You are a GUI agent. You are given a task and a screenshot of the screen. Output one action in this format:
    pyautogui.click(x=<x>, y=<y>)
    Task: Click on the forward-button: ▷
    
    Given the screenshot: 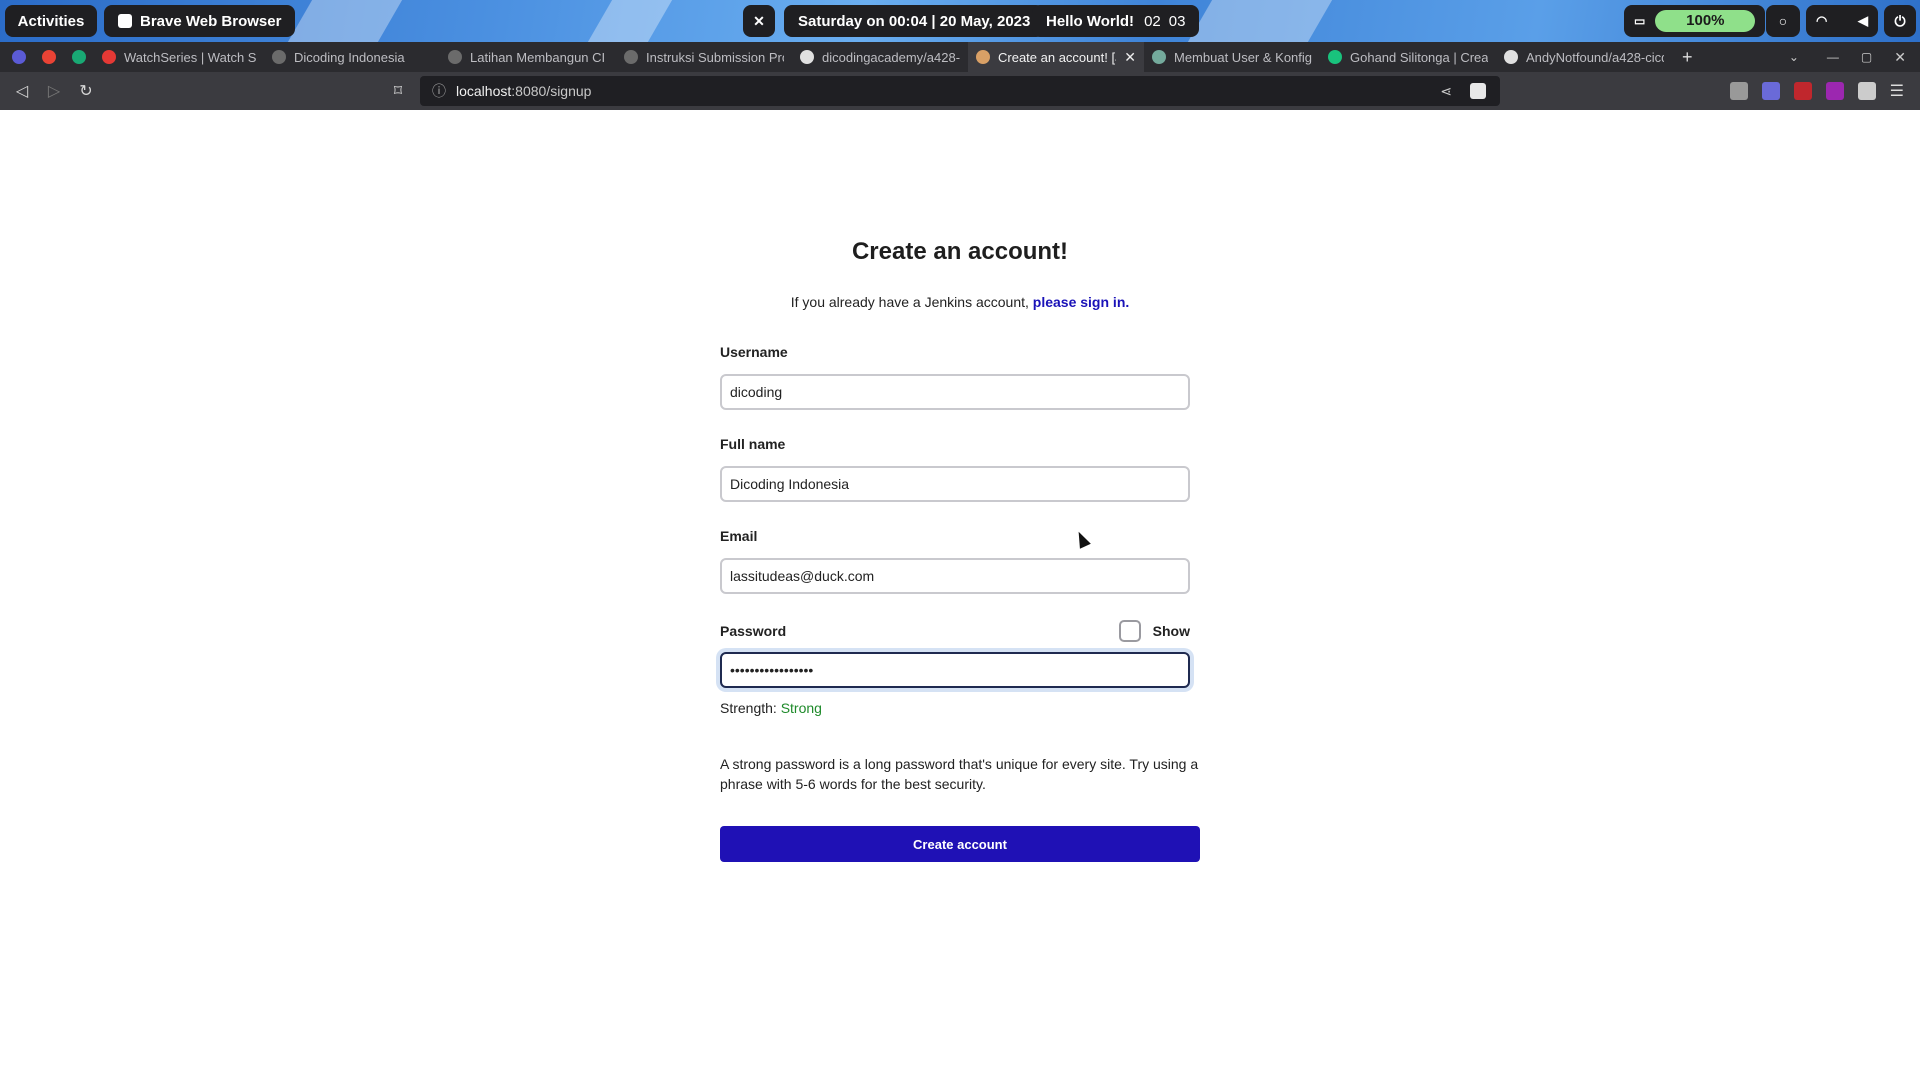 What is the action you would take?
    pyautogui.click(x=54, y=91)
    